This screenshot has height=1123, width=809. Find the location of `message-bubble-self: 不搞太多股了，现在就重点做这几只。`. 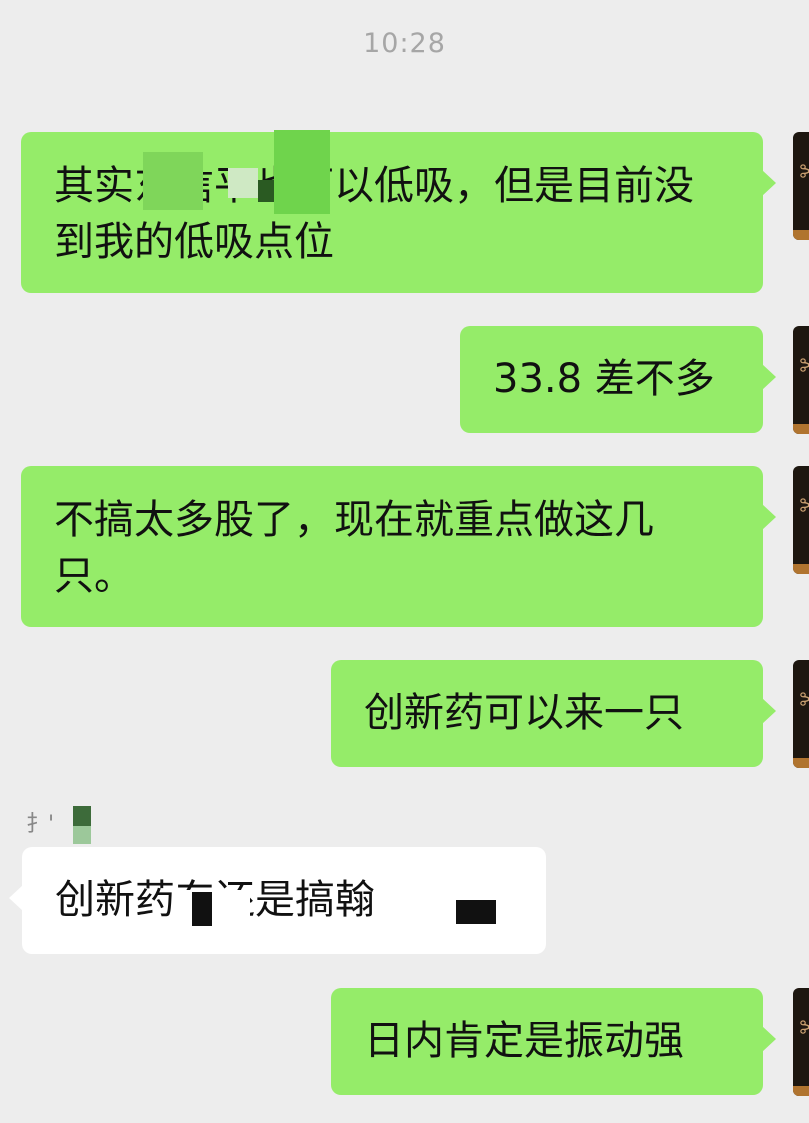

message-bubble-self: 不搞太多股了，现在就重点做这几只。 is located at coordinates (398, 546).